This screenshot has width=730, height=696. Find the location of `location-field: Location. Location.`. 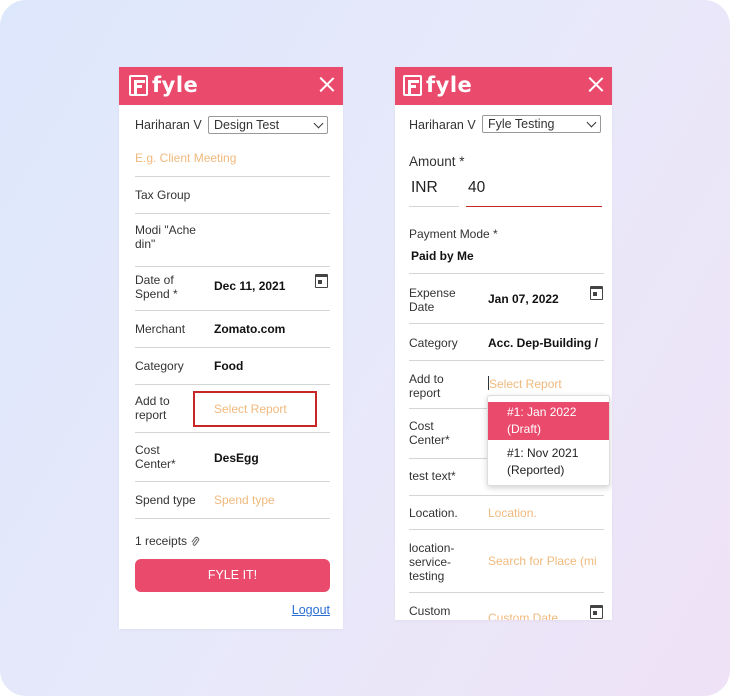

location-field: Location. Location. is located at coordinates (506, 513).